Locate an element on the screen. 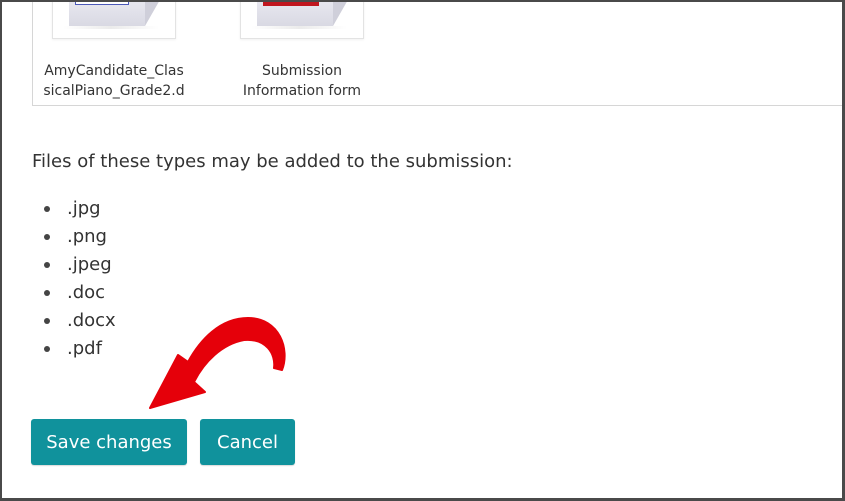 This screenshot has height=501, width=845. file-type-item: .jpeg is located at coordinates (80, 265).